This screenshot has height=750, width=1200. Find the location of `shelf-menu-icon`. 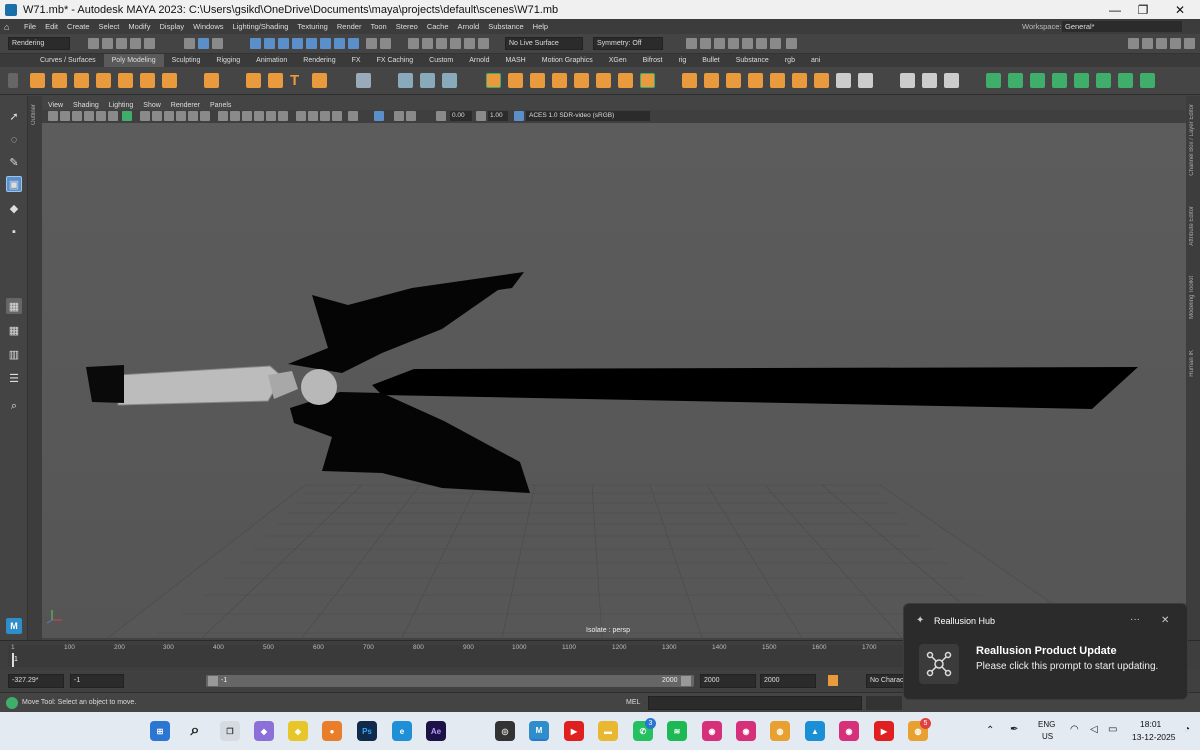

shelf-menu-icon is located at coordinates (13, 80).